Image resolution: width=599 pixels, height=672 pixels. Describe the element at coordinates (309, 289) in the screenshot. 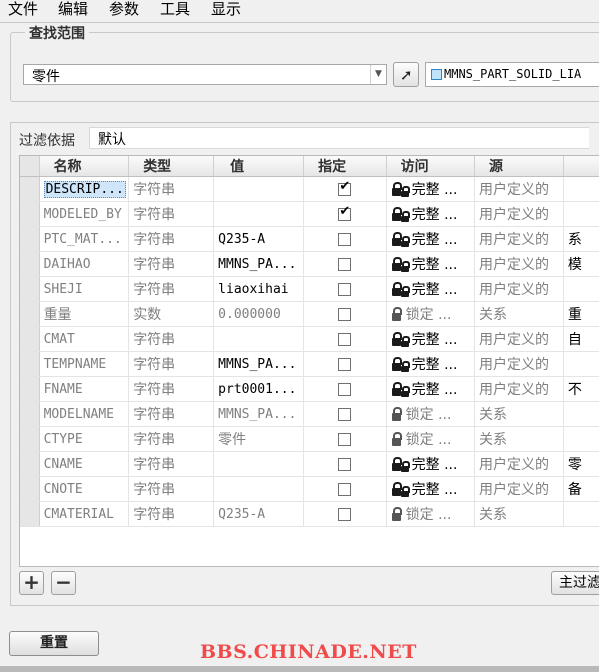

I see `table-row: SHEJI 字符串 liaoxihai 完整 ... 用户定义的` at that location.